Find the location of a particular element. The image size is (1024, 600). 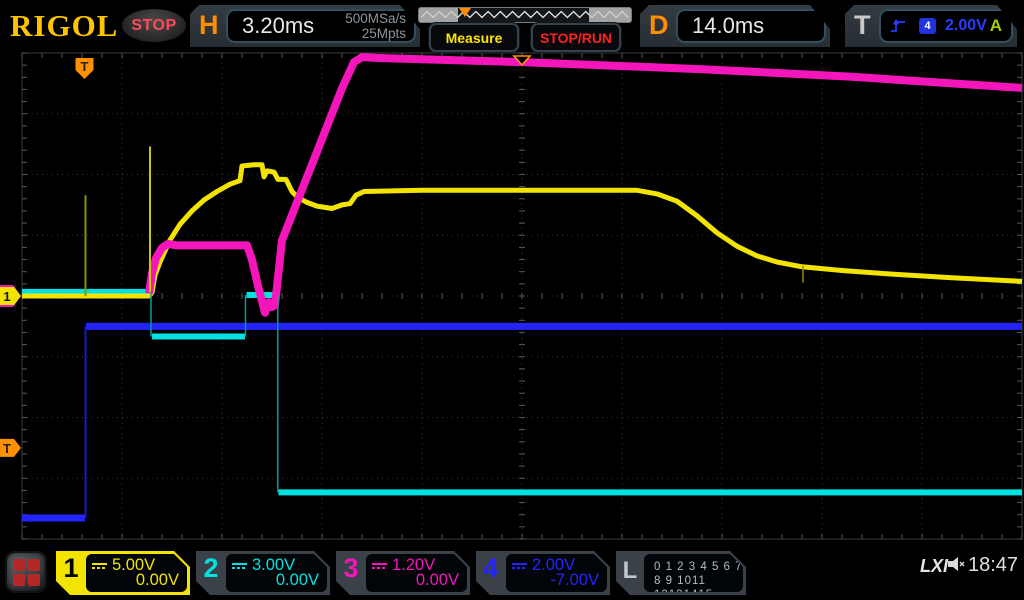

channel-2-values: 3.00V 0.00V is located at coordinates (276, 573).